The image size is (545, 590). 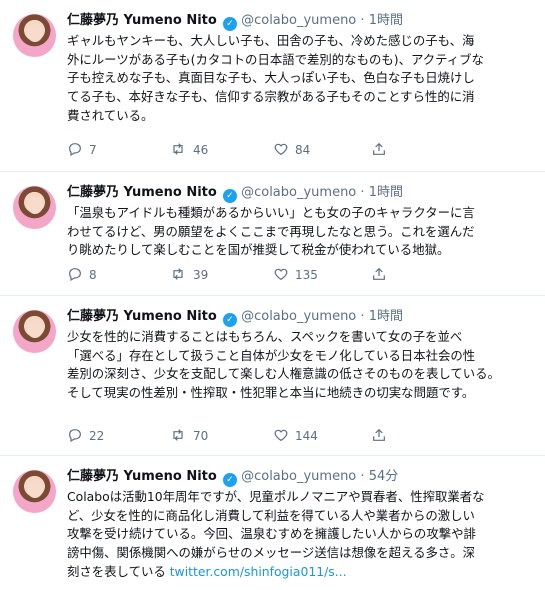 What do you see at coordinates (271, 355) in the screenshot?
I see `text-line: 「選べる」存在として扱うこと自体が少女をモノ化している日本社会の性` at bounding box center [271, 355].